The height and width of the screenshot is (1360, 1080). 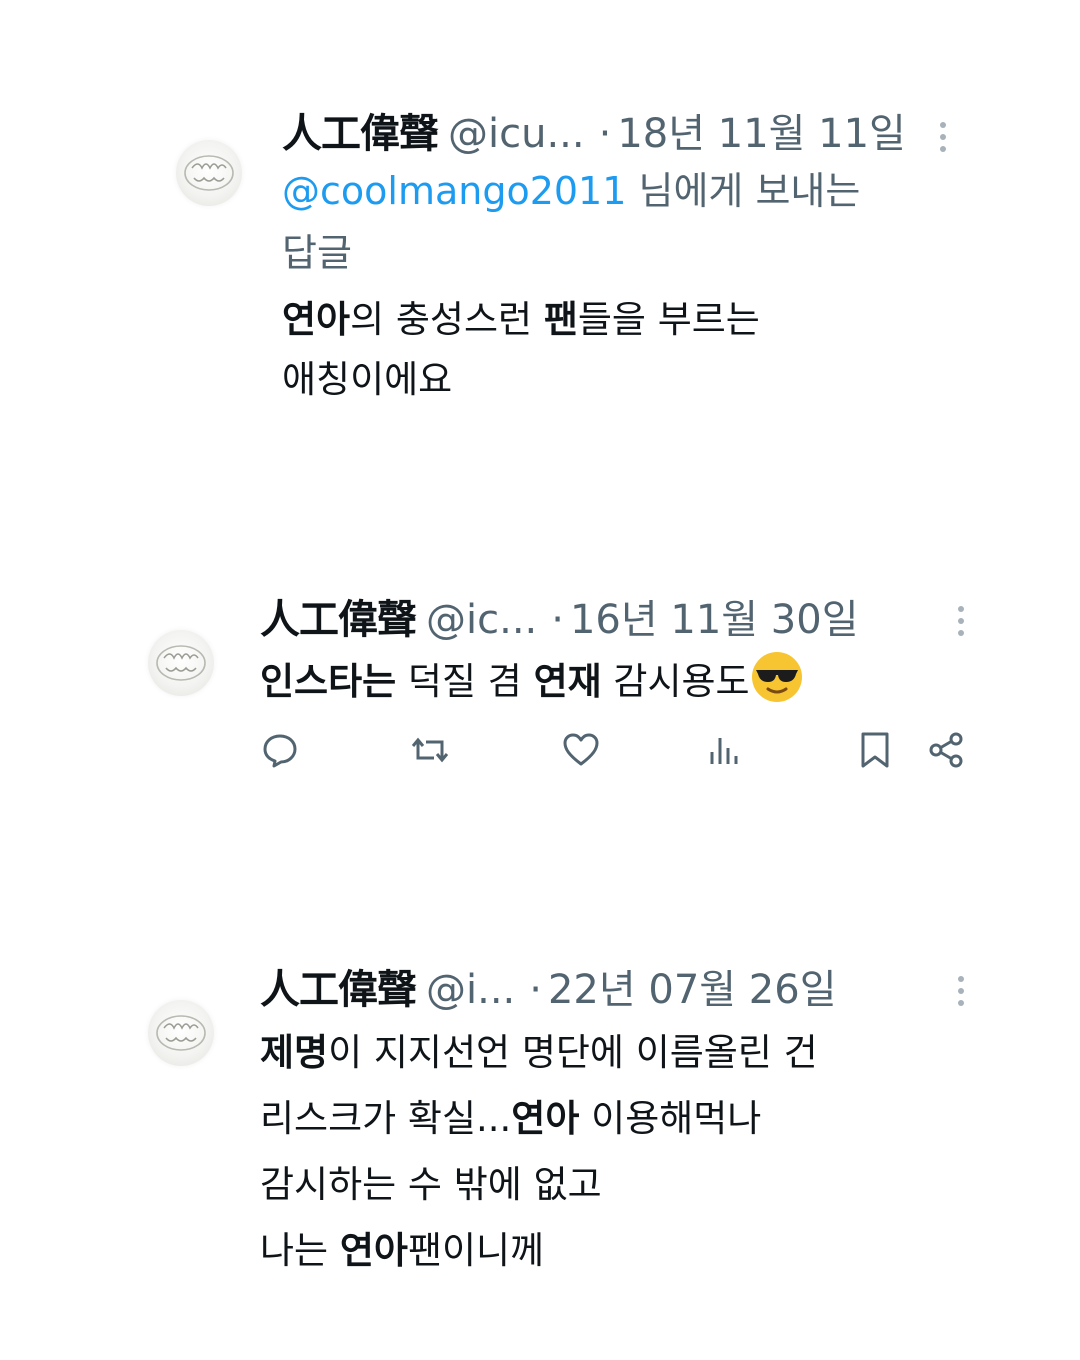 What do you see at coordinates (294, 1052) in the screenshot?
I see `text-span: 제명` at bounding box center [294, 1052].